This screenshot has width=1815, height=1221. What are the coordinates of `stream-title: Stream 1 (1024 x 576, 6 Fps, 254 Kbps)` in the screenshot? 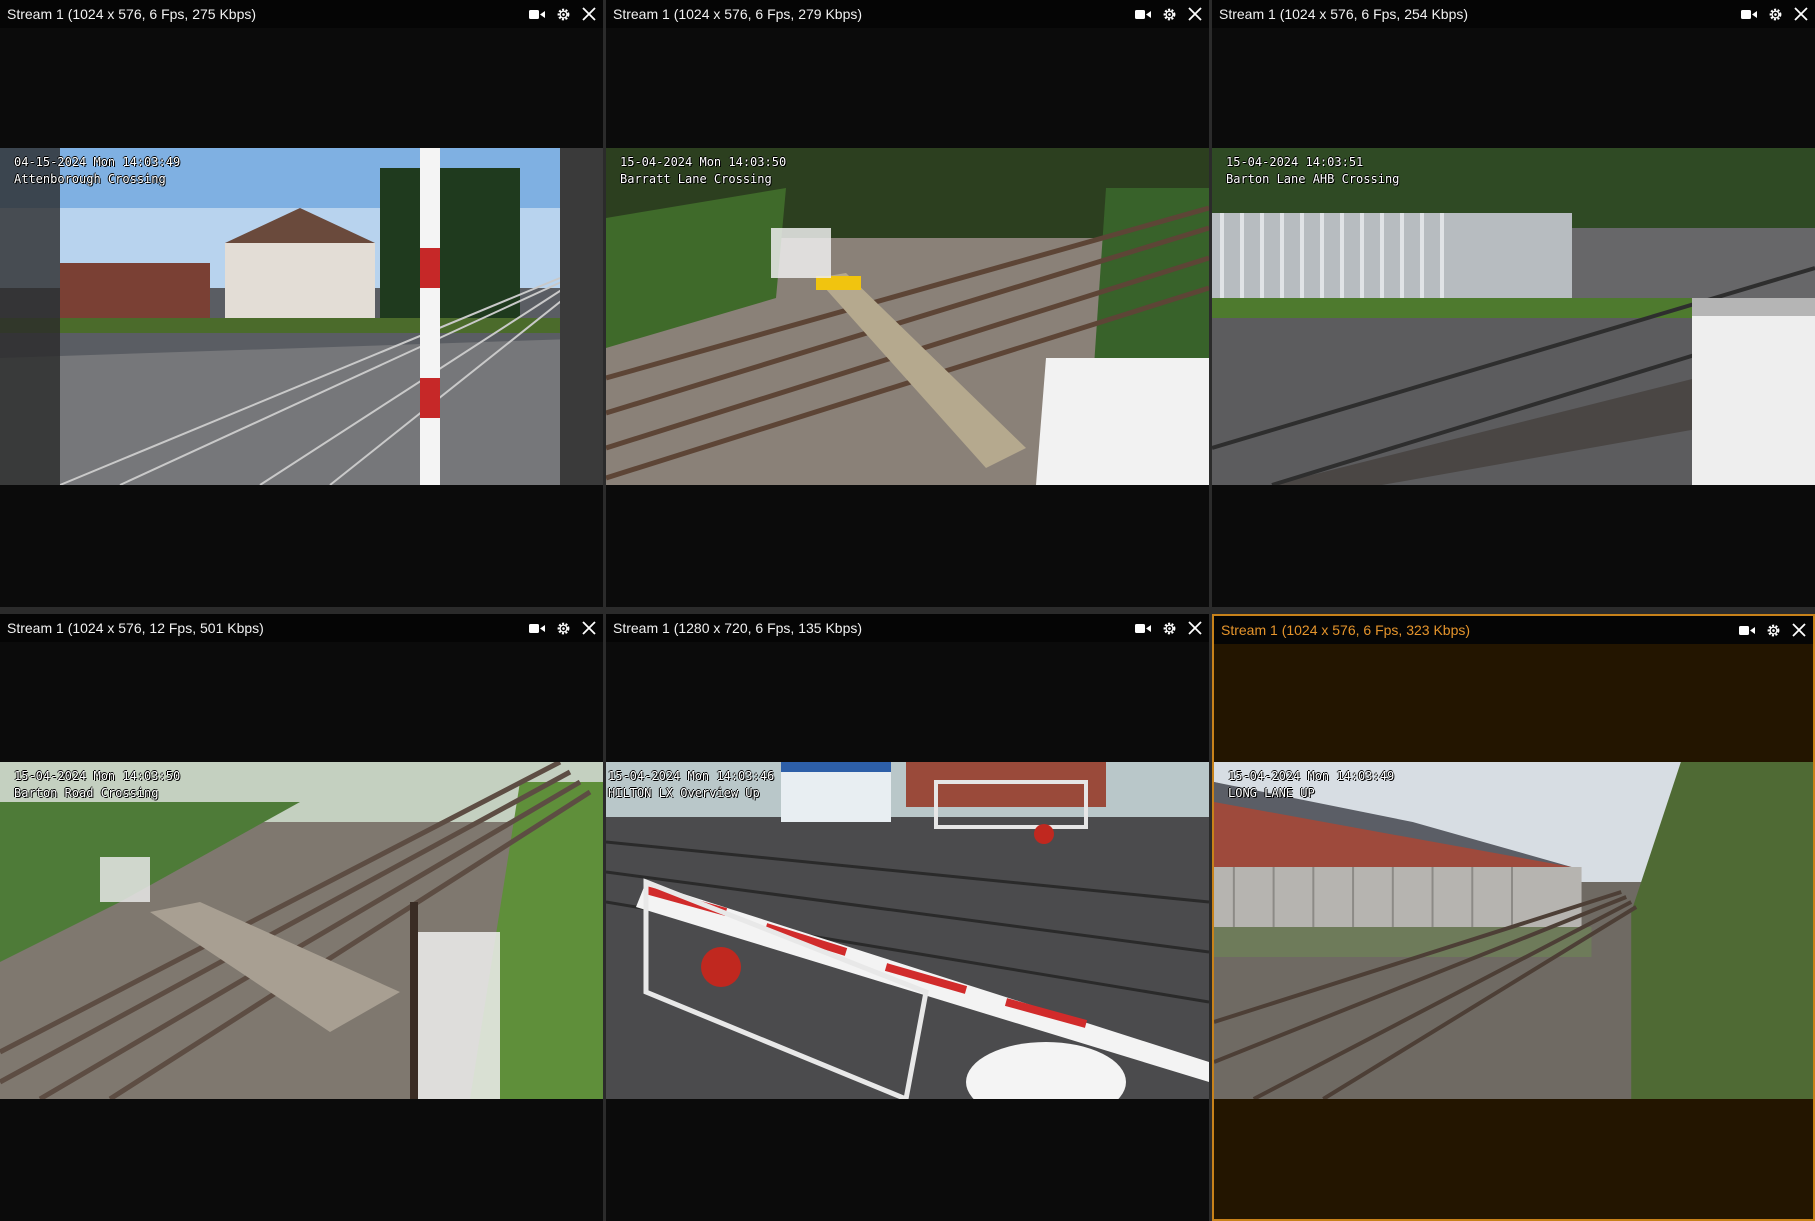 It's located at (1344, 14).